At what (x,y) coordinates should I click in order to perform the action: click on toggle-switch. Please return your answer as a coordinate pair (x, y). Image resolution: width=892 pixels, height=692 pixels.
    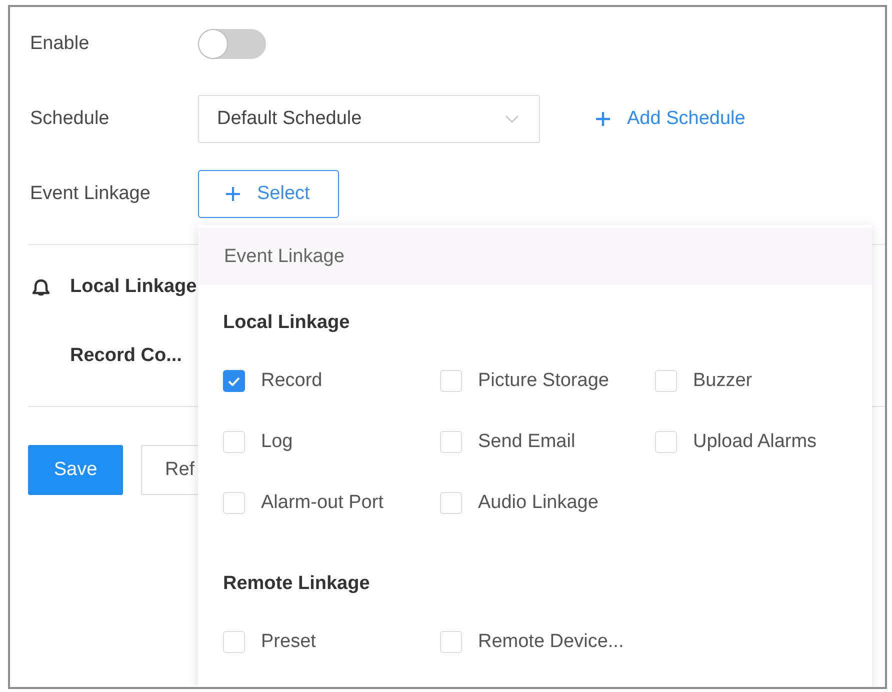
    Looking at the image, I should click on (232, 44).